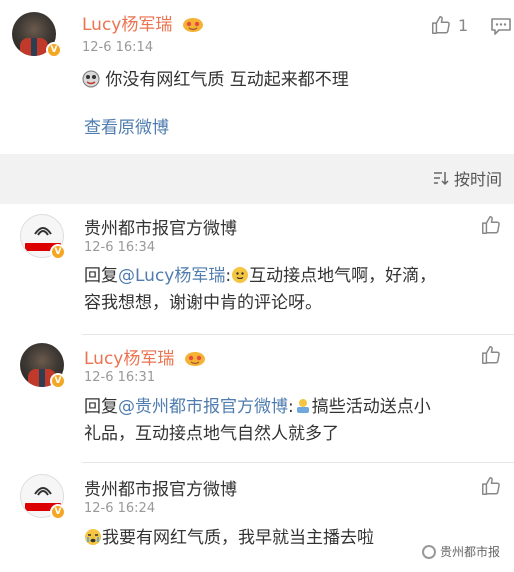 The image size is (514, 572). What do you see at coordinates (343, 276) in the screenshot?
I see `reply-text-line1: 互动接点地气啊，好滴，` at bounding box center [343, 276].